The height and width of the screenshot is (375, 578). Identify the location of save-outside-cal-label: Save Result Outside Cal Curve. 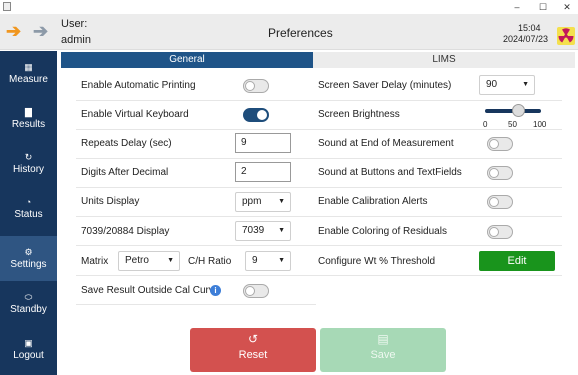
(150, 290).